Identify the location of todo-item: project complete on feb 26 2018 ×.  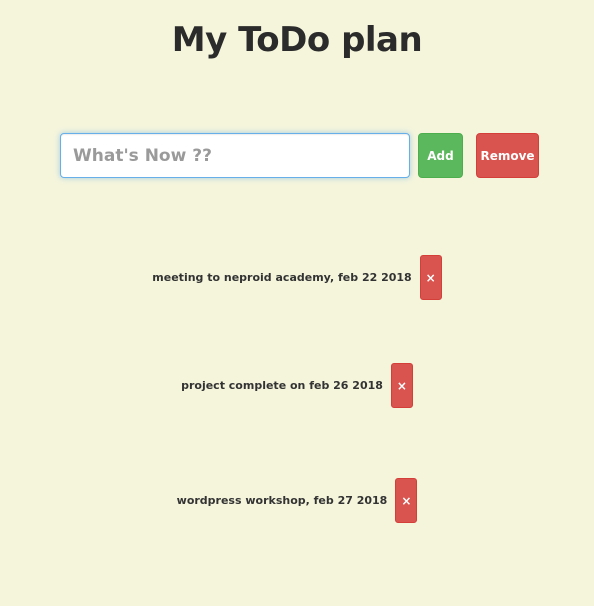
(297, 385).